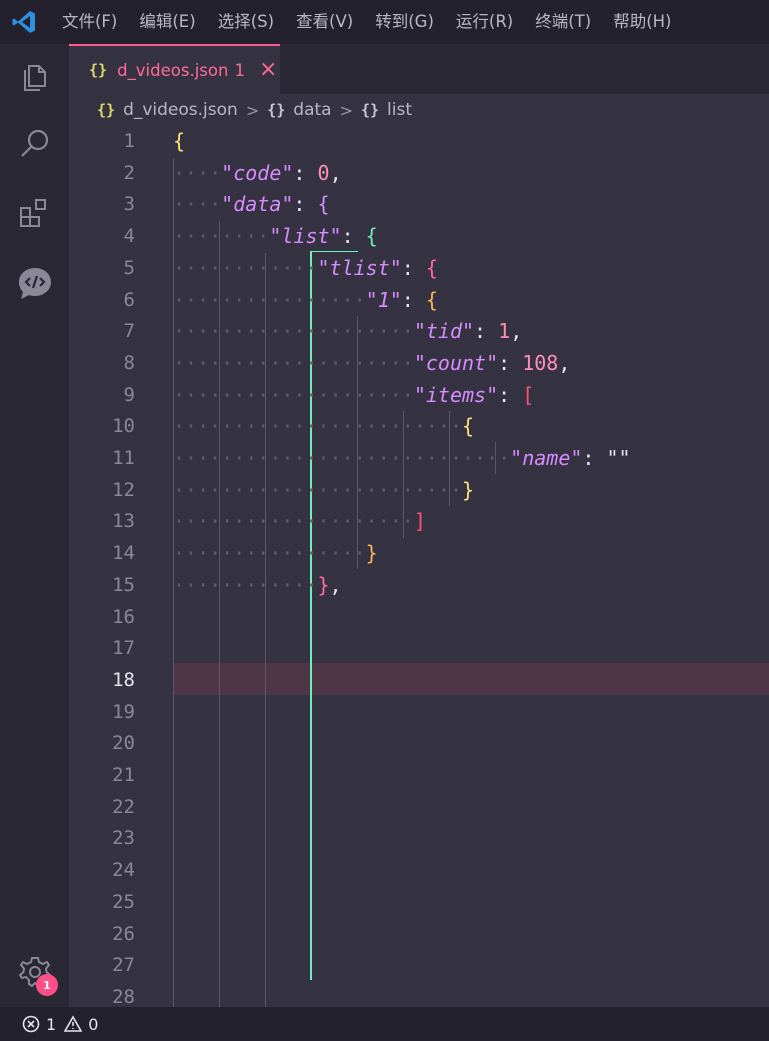 The height and width of the screenshot is (1041, 769). What do you see at coordinates (47, 985) in the screenshot?
I see `settings-badge: 1` at bounding box center [47, 985].